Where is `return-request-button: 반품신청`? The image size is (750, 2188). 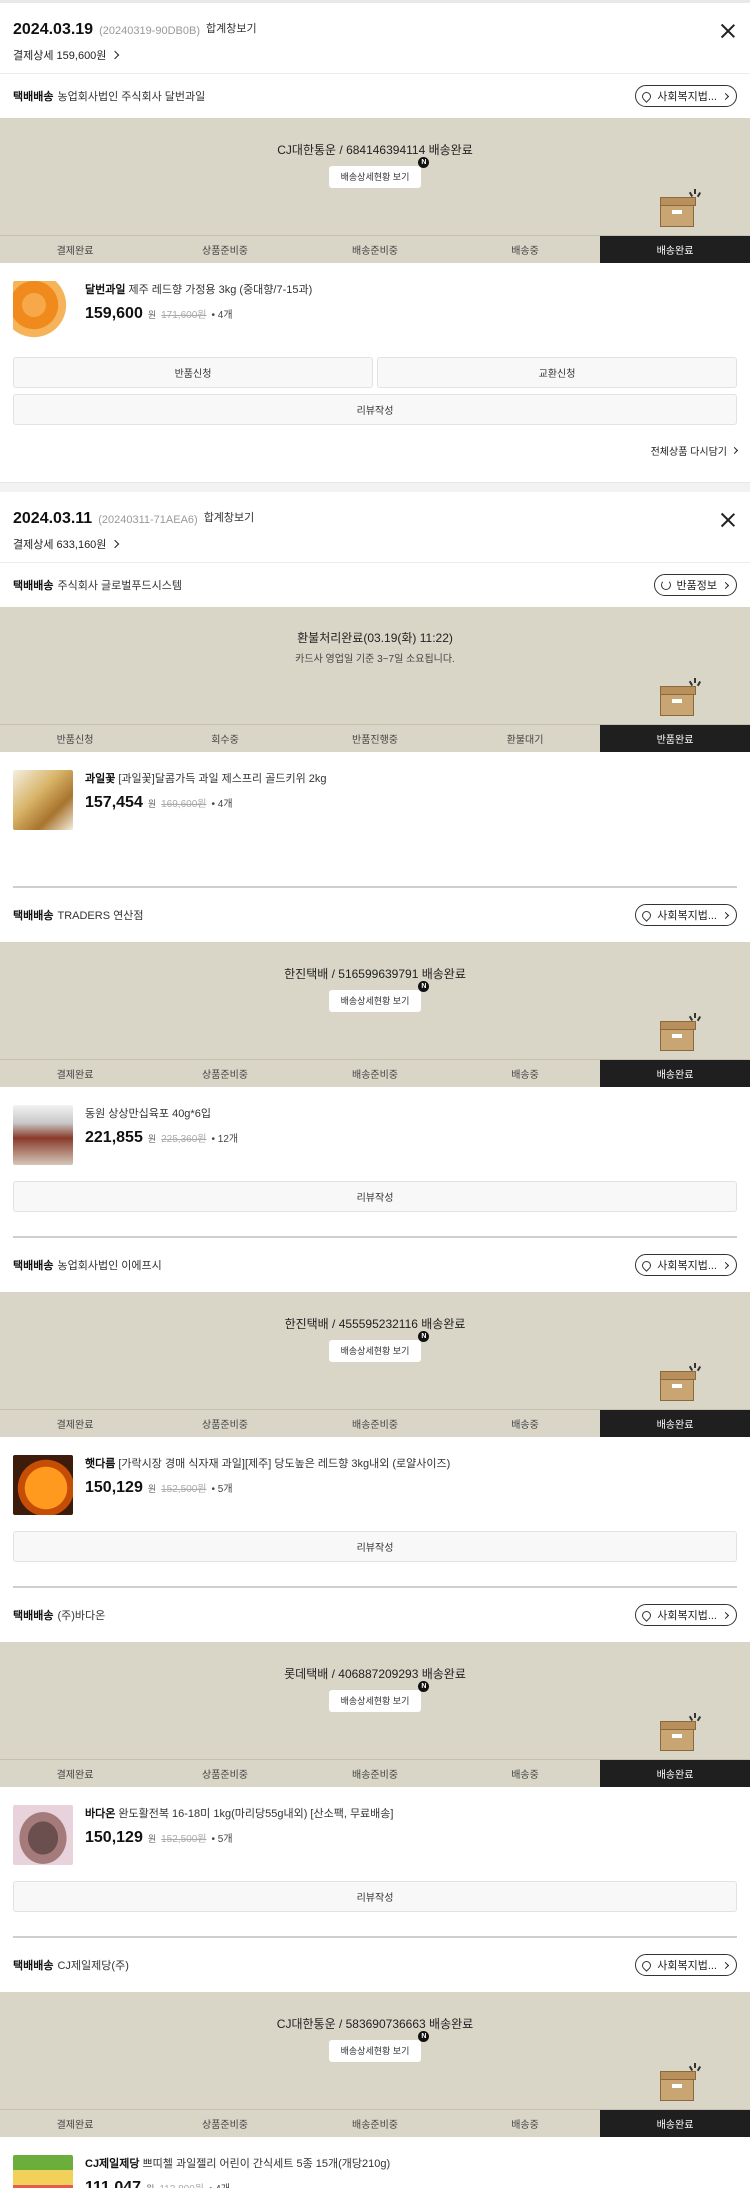 return-request-button: 반품신청 is located at coordinates (193, 372).